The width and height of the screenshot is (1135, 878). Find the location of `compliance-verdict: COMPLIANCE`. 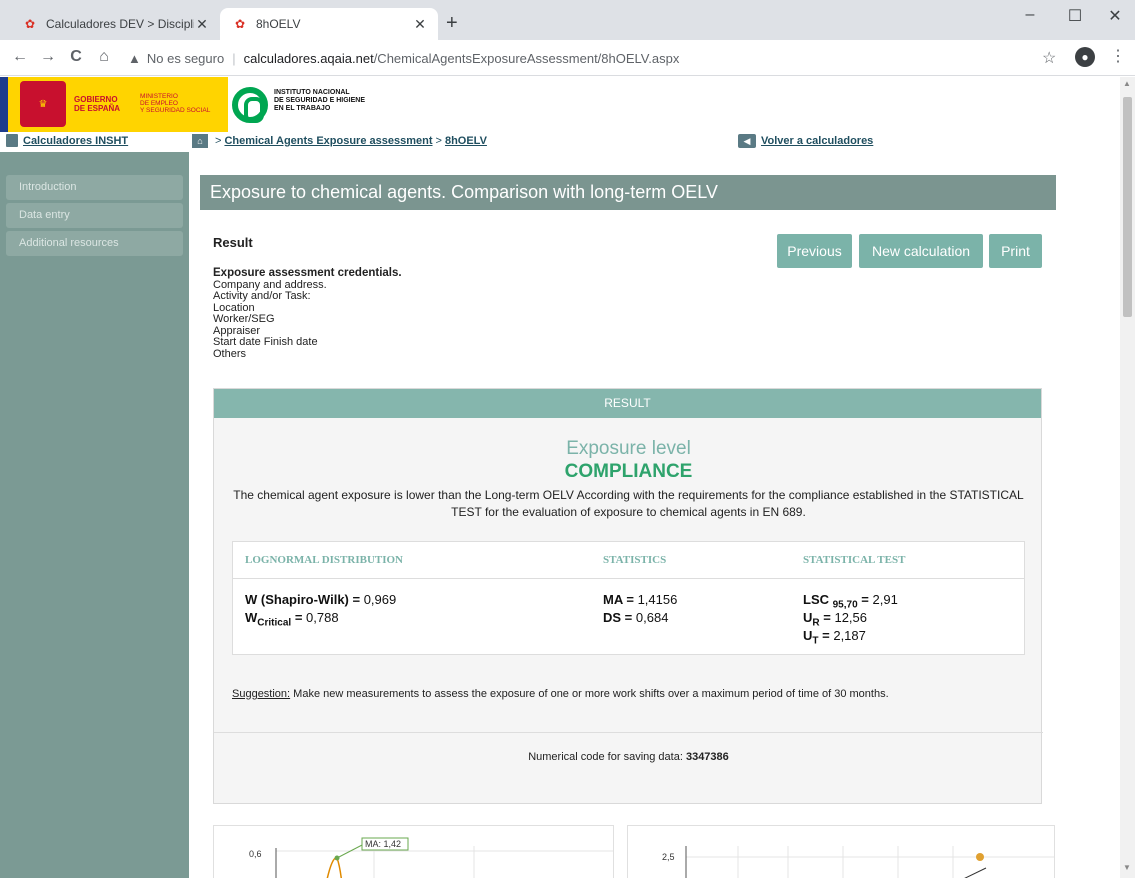

compliance-verdict: COMPLIANCE is located at coordinates (628, 471).